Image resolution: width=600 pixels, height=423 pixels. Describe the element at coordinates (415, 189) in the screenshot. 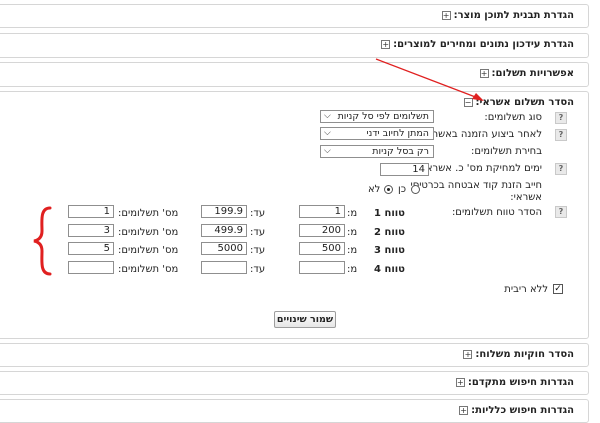

I see `cvv-yes-radio` at that location.